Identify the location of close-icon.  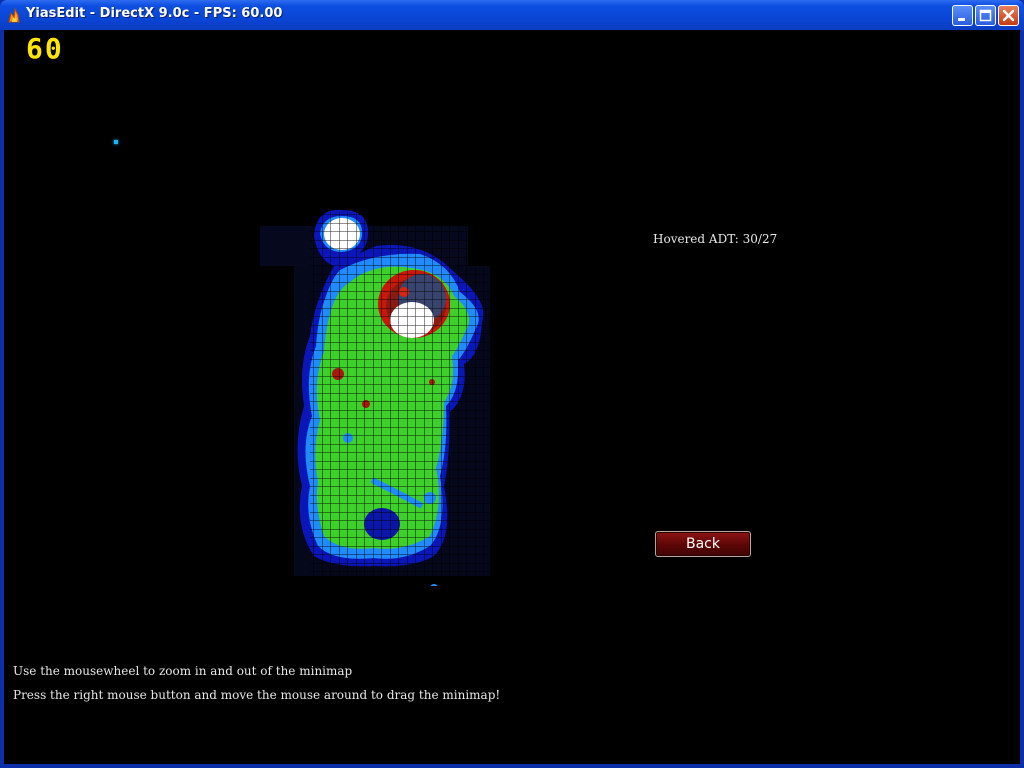
(1008, 15).